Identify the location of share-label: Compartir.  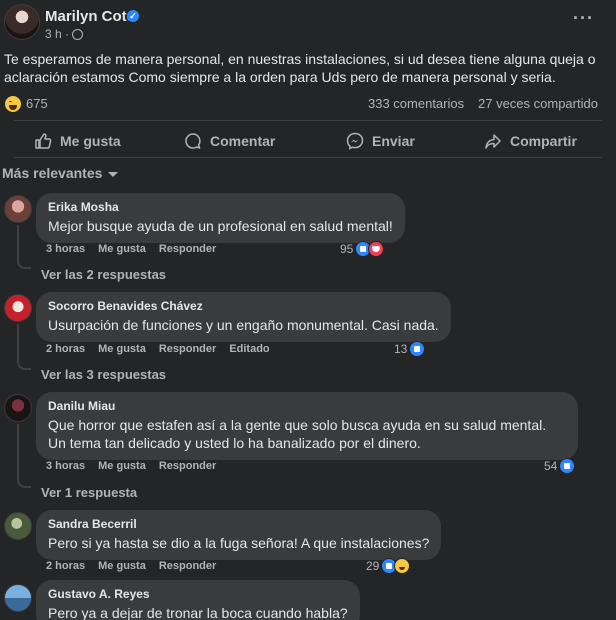
(543, 141).